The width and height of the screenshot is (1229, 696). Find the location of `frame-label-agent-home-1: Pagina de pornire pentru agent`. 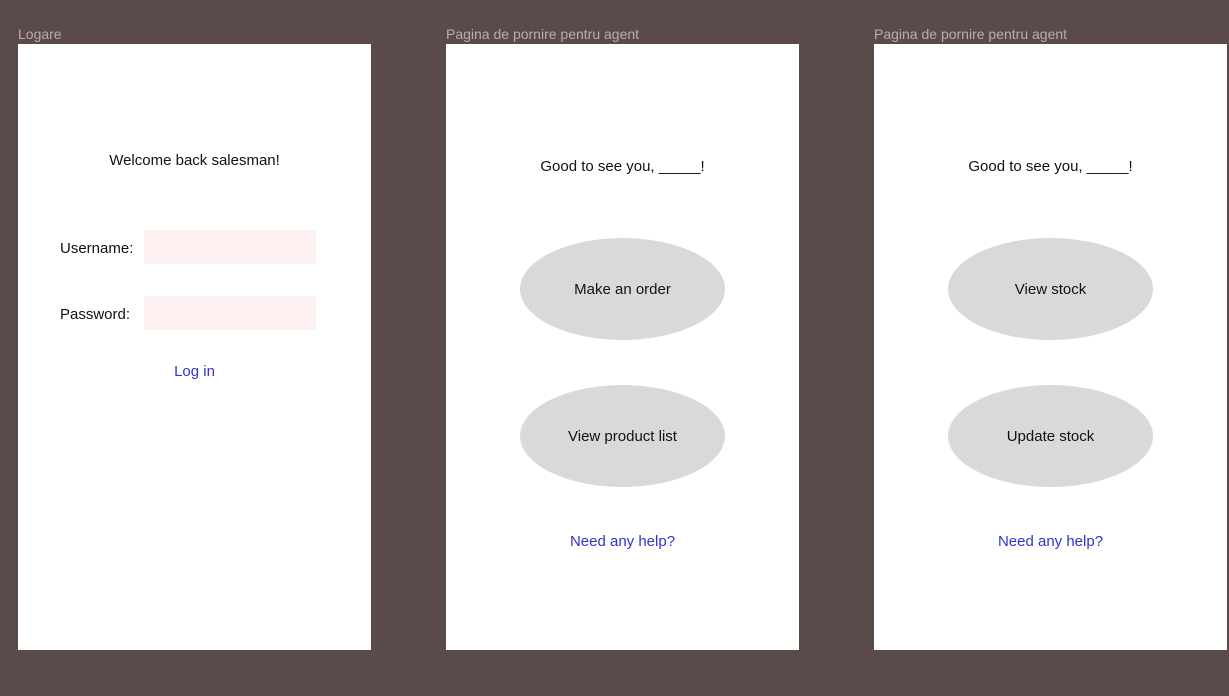

frame-label-agent-home-1: Pagina de pornire pentru agent is located at coordinates (543, 34).